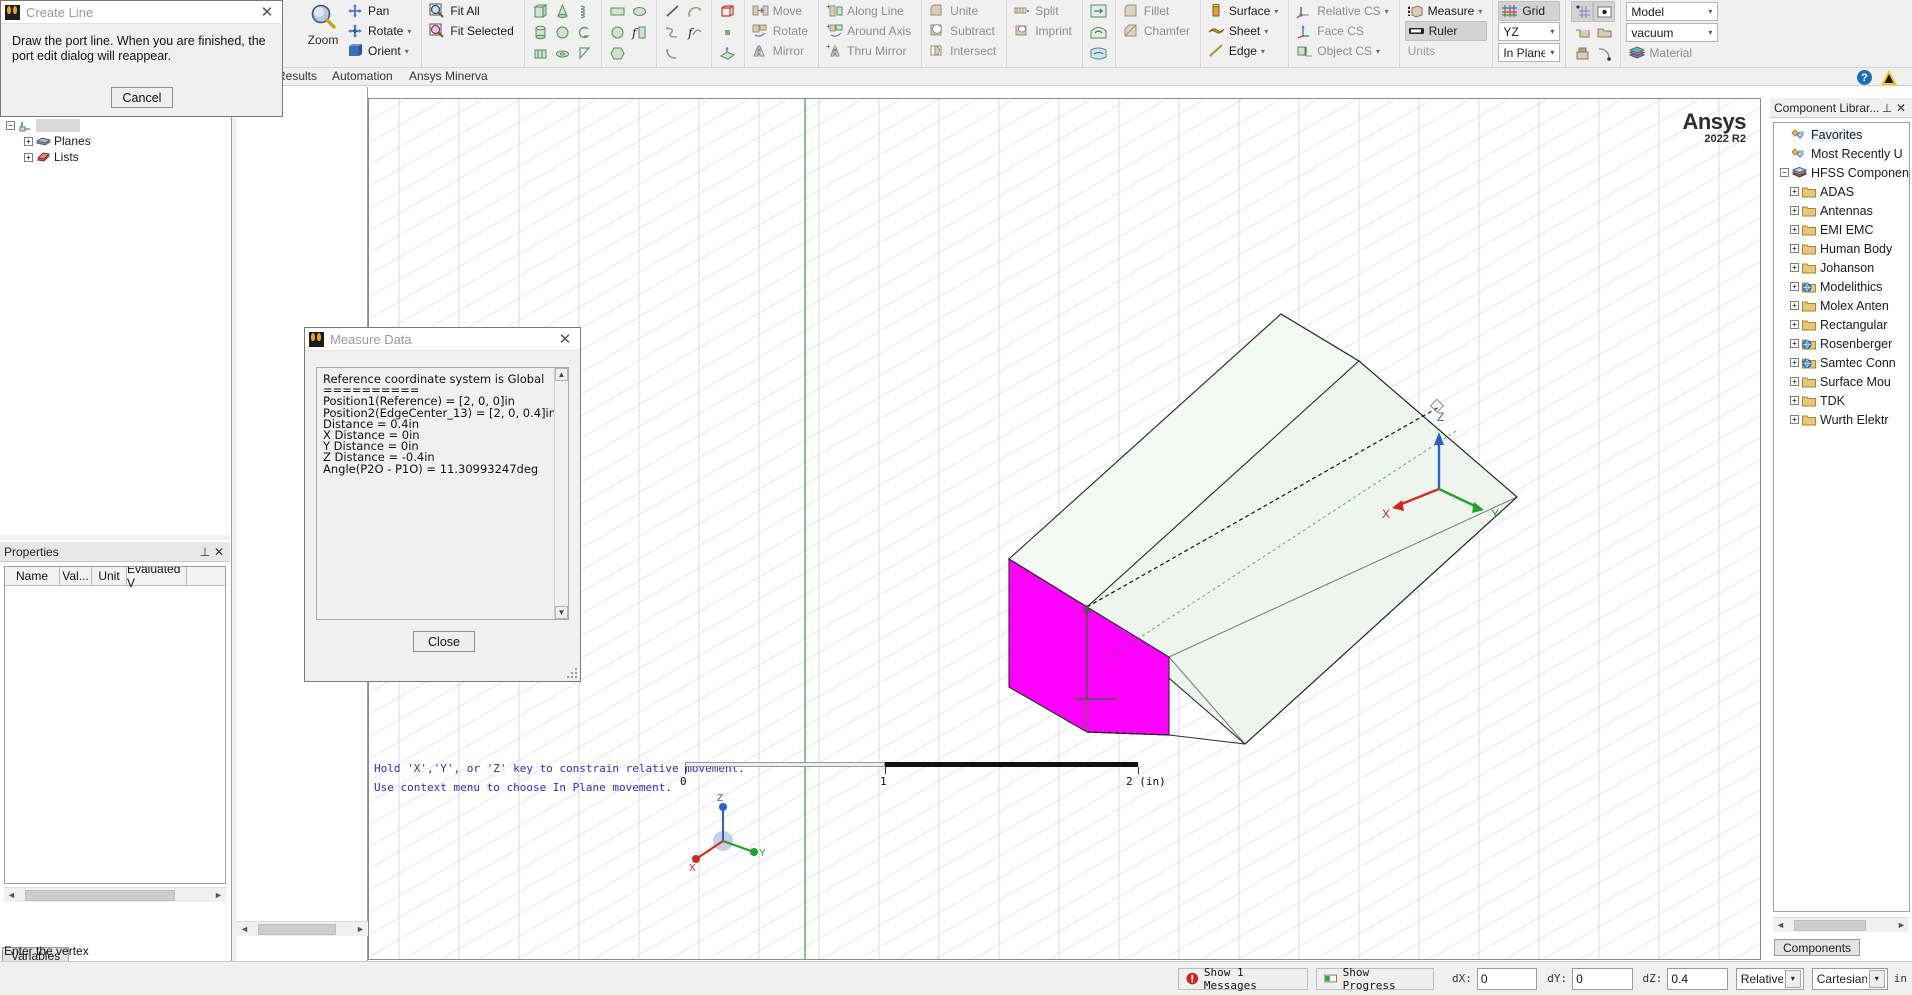  What do you see at coordinates (10, 125) in the screenshot?
I see `expander-icon: −` at bounding box center [10, 125].